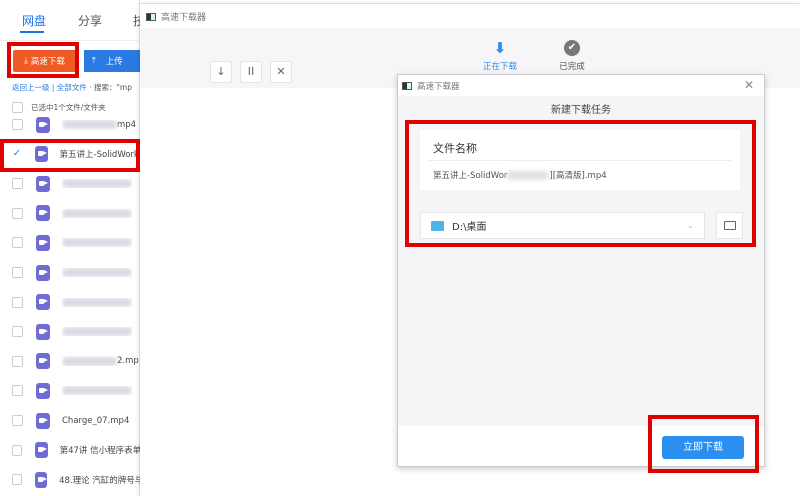 This screenshot has width=800, height=496. What do you see at coordinates (90, 20) in the screenshot?
I see `tab-share: 分享` at bounding box center [90, 20].